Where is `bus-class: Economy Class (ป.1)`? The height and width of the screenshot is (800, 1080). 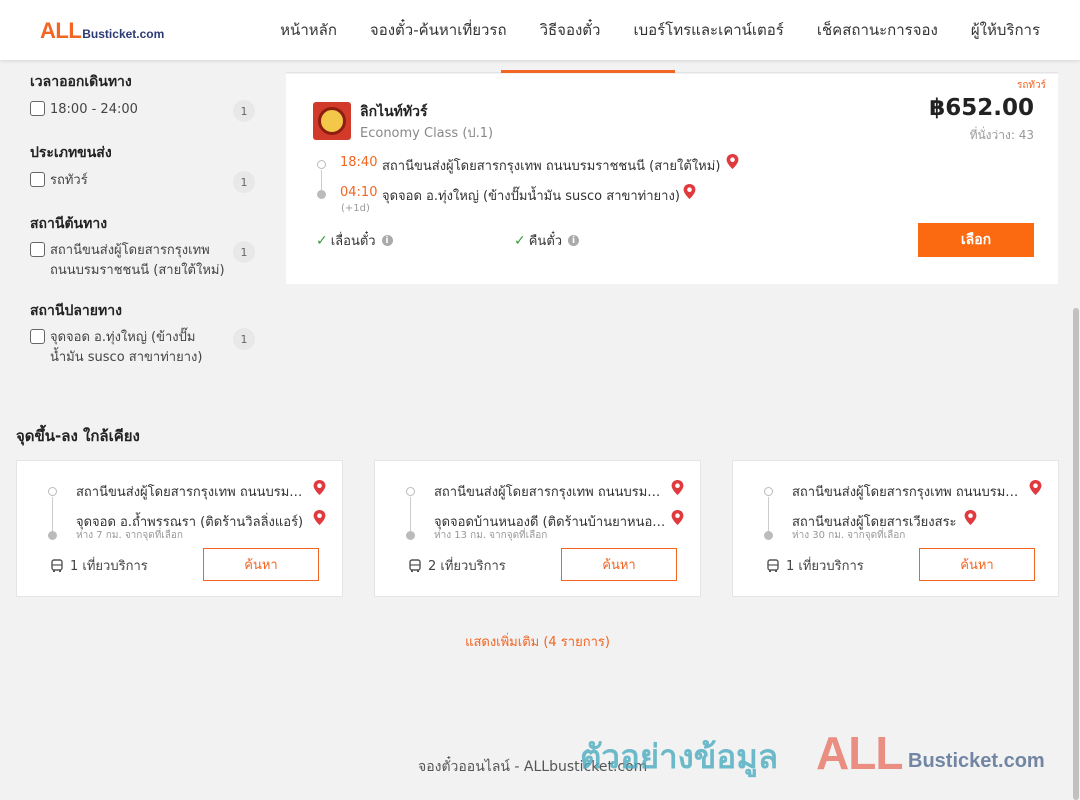 bus-class: Economy Class (ป.1) is located at coordinates (427, 133).